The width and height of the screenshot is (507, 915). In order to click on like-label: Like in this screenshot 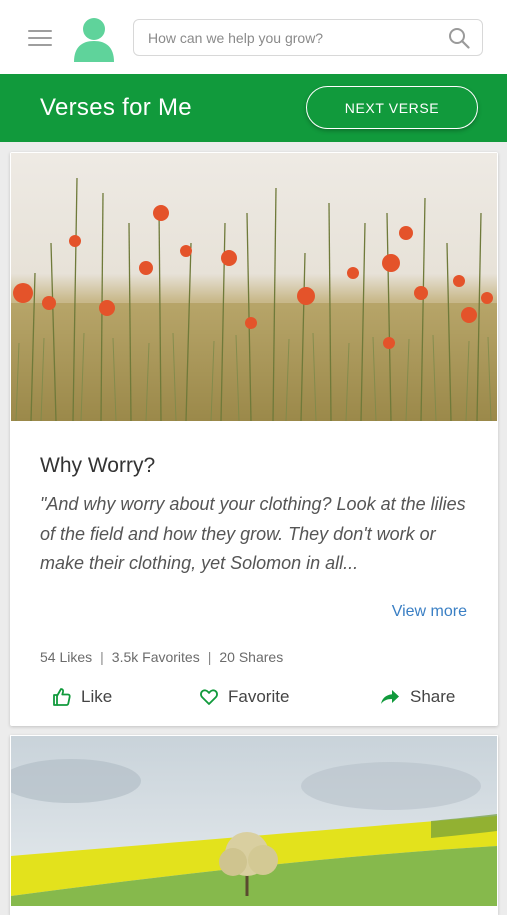, I will do `click(97, 696)`.